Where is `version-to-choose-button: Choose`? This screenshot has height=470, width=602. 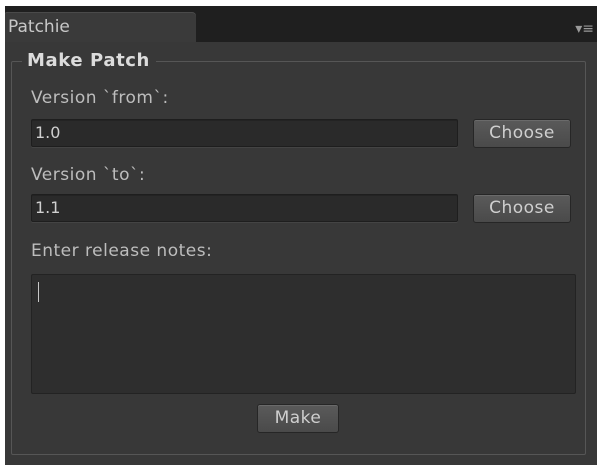
version-to-choose-button: Choose is located at coordinates (522, 208).